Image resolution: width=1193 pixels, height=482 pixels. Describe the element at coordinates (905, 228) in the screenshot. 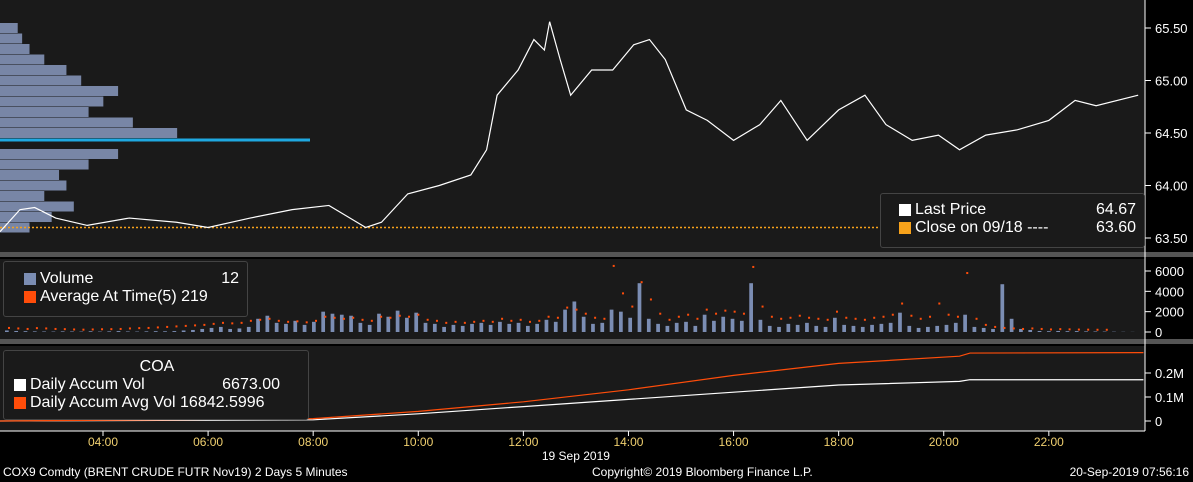

I see `close-swatch` at that location.